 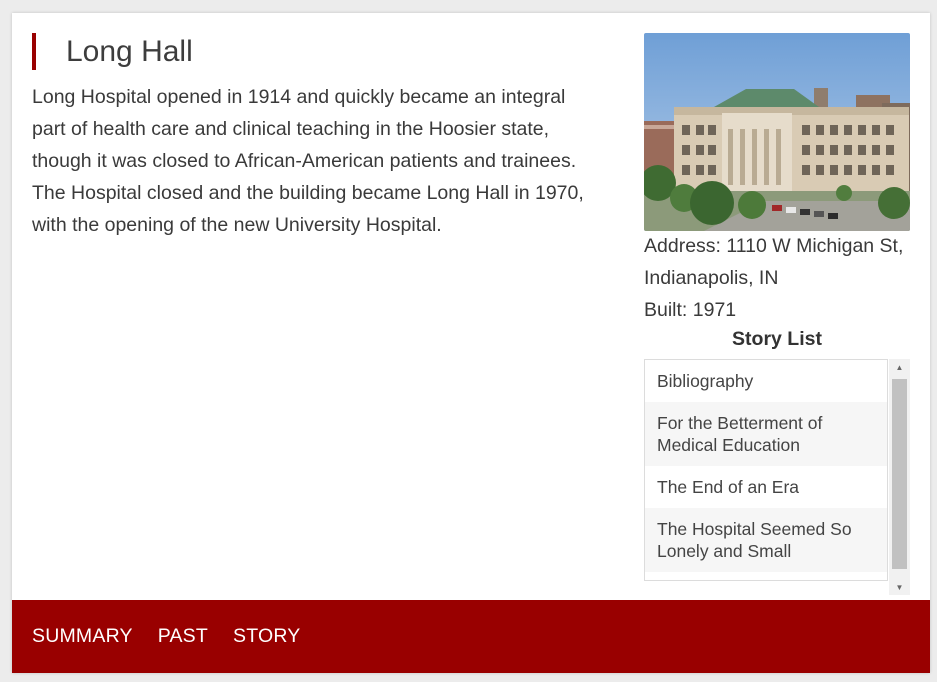 What do you see at coordinates (766, 434) in the screenshot?
I see `story-list-item-betterment: For the Betterment of Medical Education` at bounding box center [766, 434].